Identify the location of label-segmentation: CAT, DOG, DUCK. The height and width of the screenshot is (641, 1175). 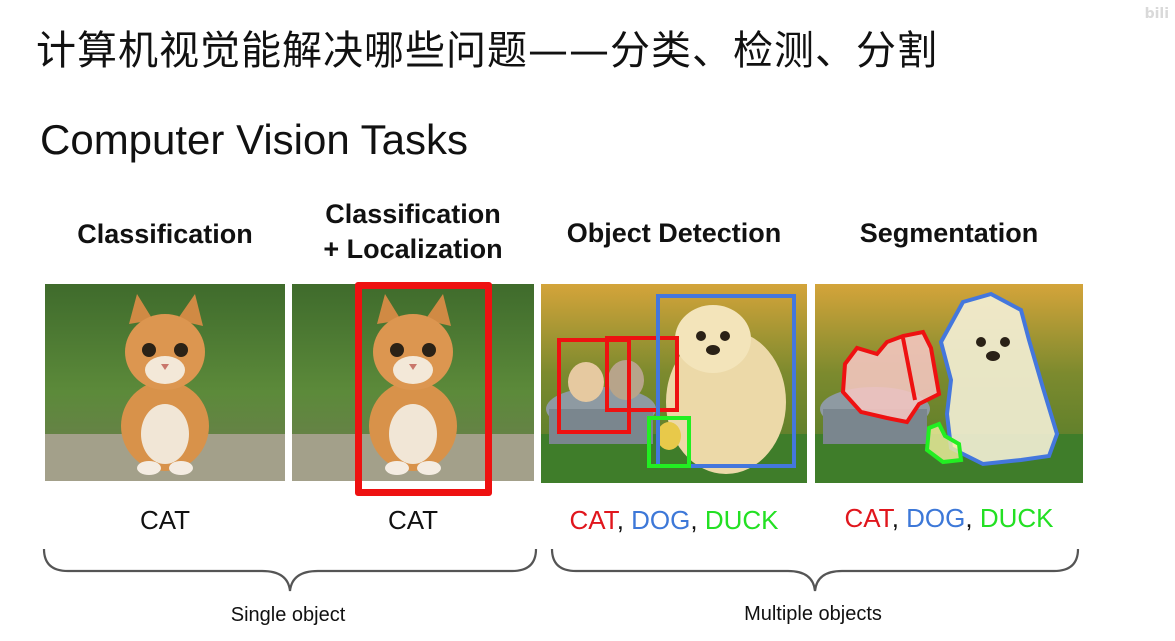
(949, 518).